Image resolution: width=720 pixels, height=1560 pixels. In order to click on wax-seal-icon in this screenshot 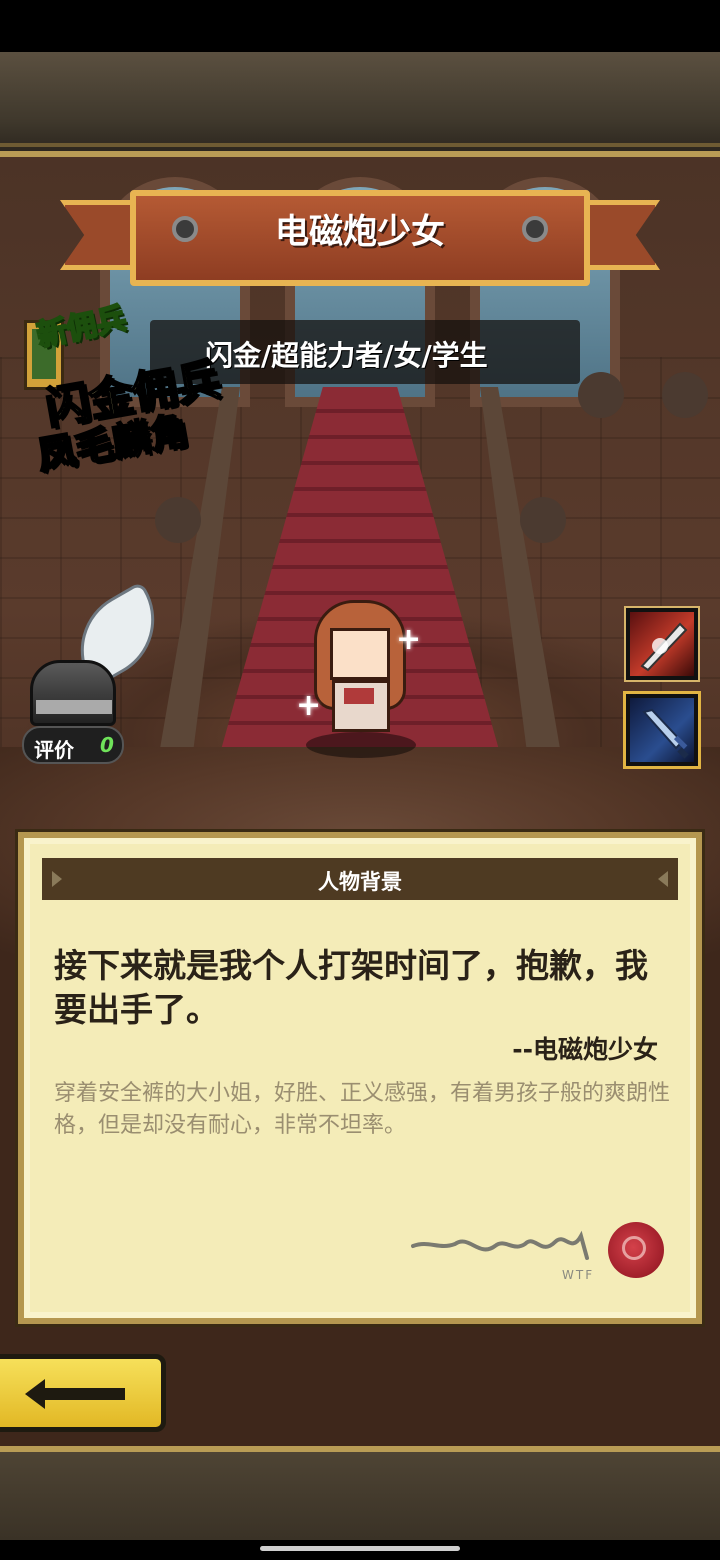, I will do `click(636, 1250)`.